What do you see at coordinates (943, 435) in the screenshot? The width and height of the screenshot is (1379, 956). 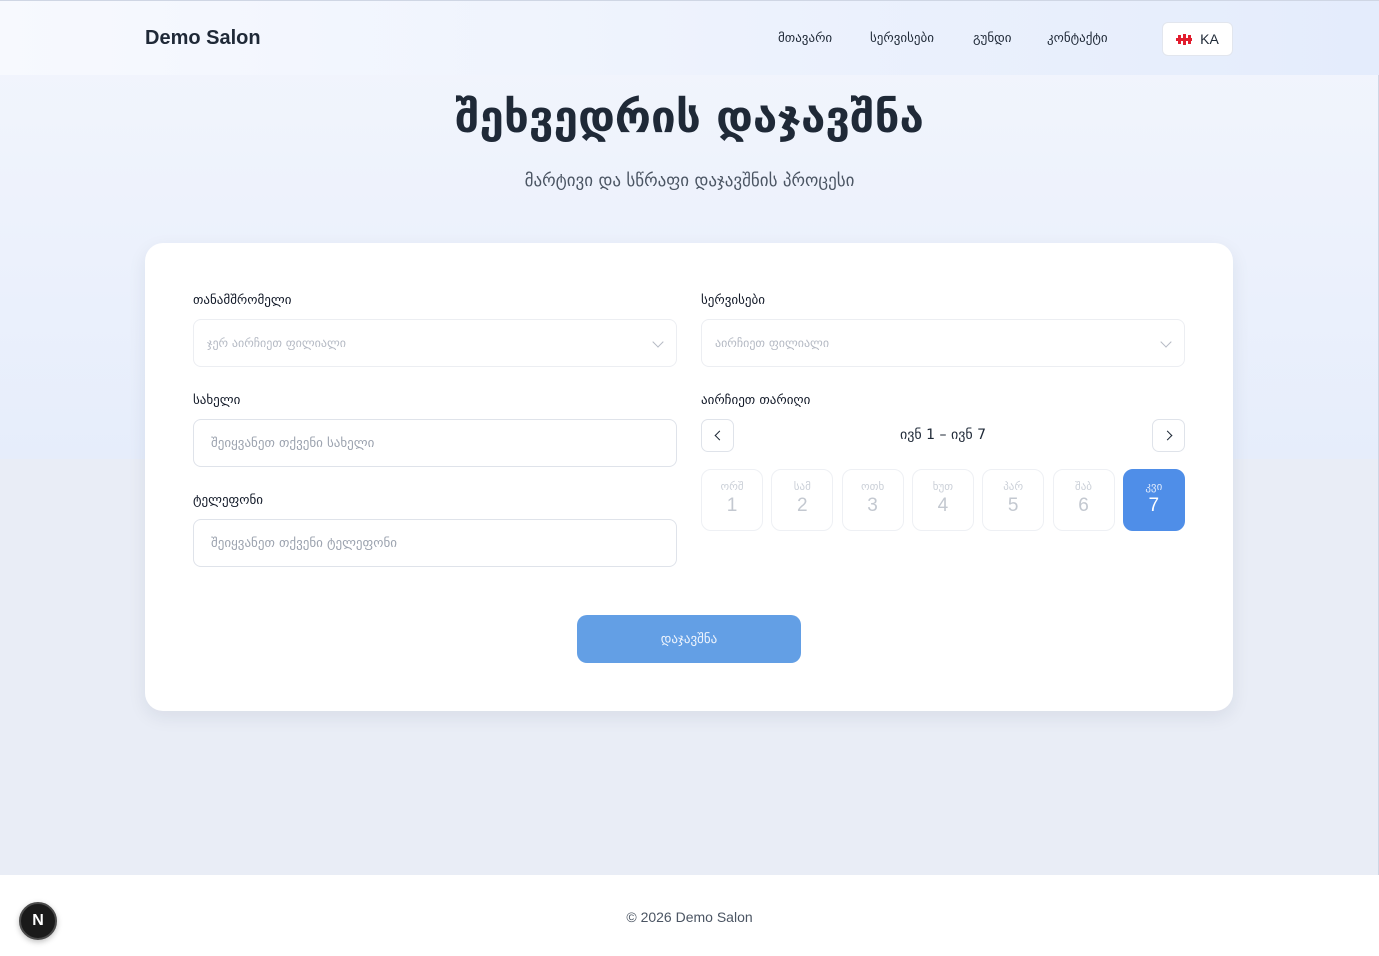 I see `date-range-label: ივნ 1 – ივნ 7` at bounding box center [943, 435].